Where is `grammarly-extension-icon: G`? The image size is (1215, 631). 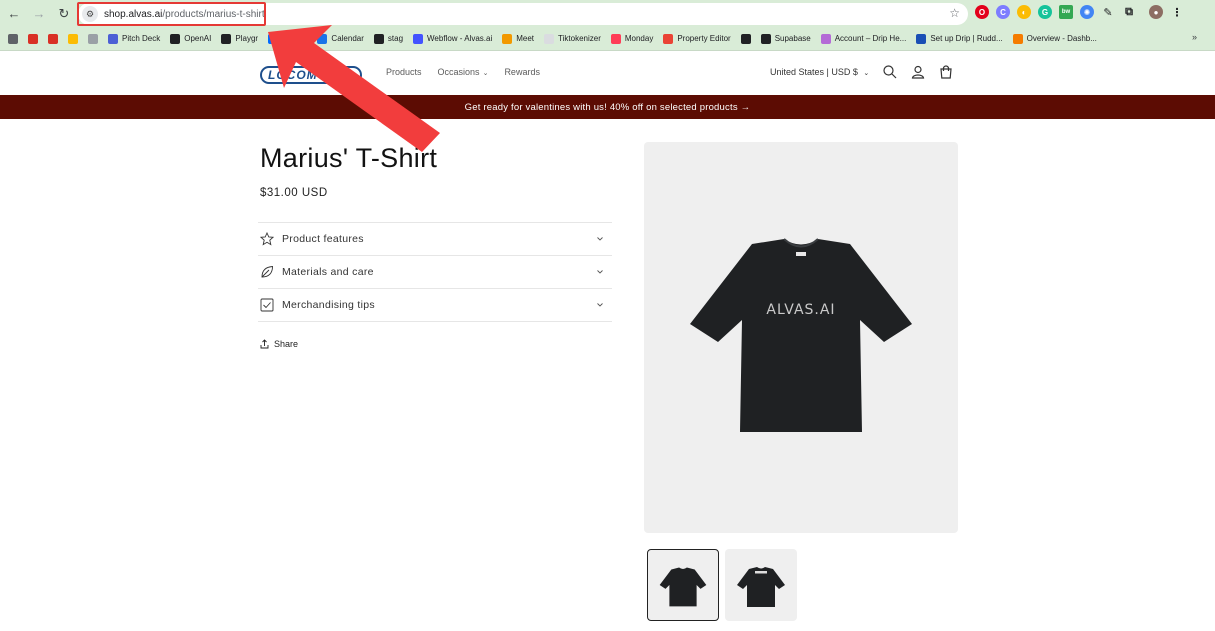
grammarly-extension-icon: G is located at coordinates (1045, 12).